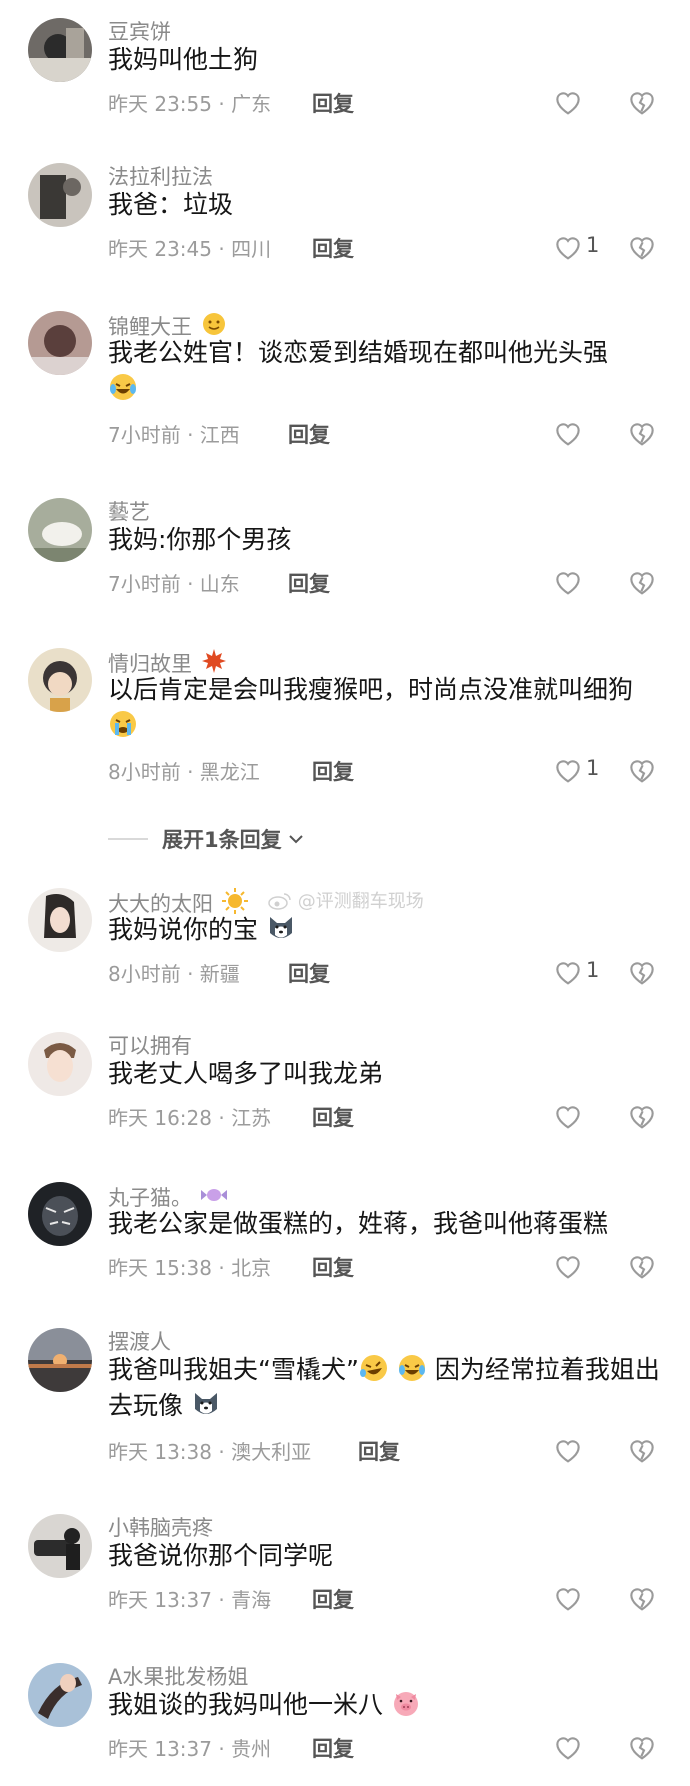 This screenshot has width=690, height=1786. What do you see at coordinates (296, 839) in the screenshot?
I see `chevron-down-icon` at bounding box center [296, 839].